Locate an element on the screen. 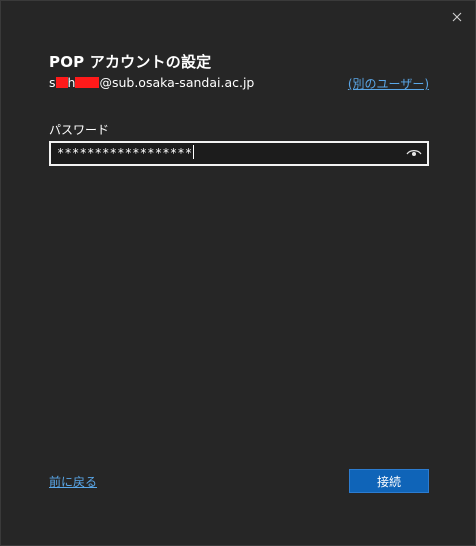 This screenshot has height=546, width=476. email-address: s h @sub.osaka-sandai.ac.jp is located at coordinates (151, 82).